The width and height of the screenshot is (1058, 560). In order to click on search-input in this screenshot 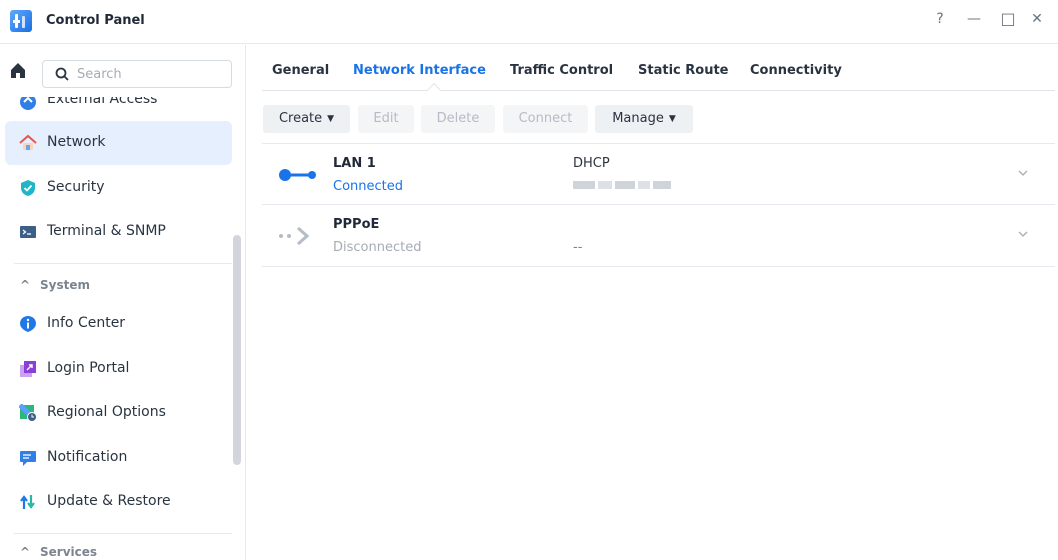, I will do `click(152, 74)`.